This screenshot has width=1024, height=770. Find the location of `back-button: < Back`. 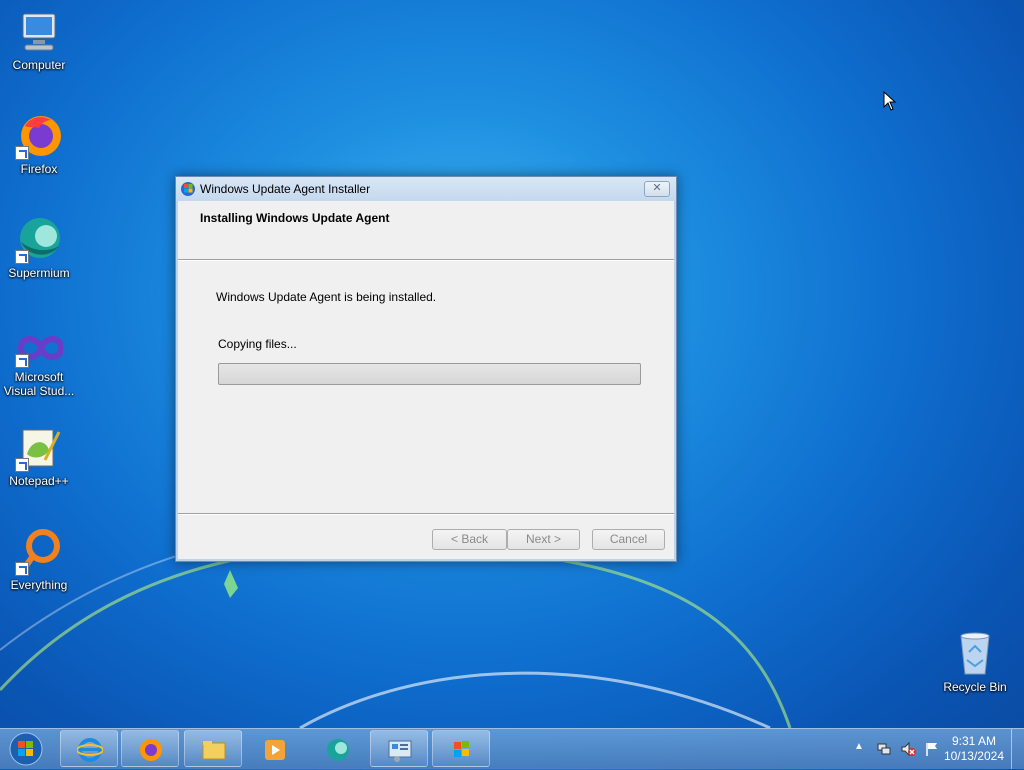

back-button: < Back is located at coordinates (469, 539).